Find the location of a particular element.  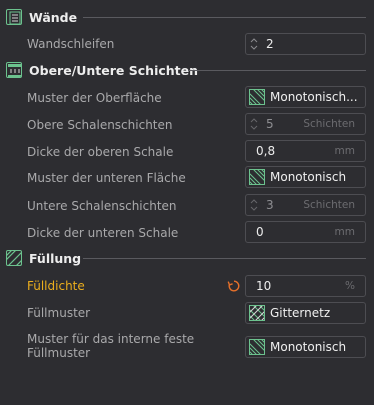

reset-icon is located at coordinates (234, 286).